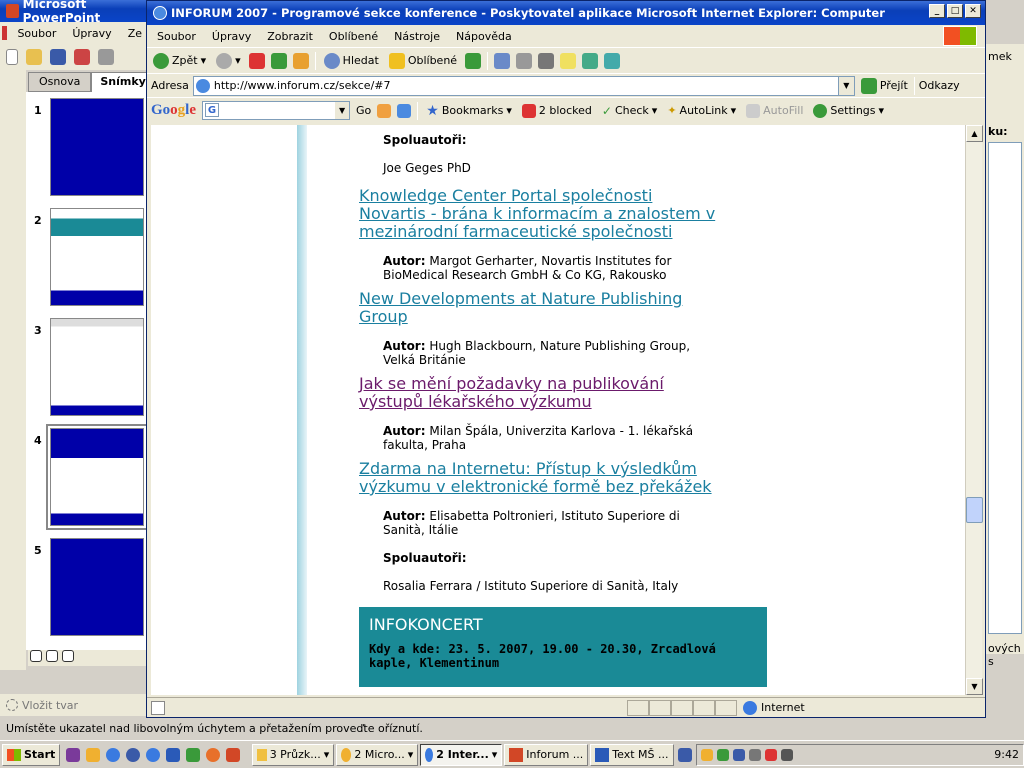 The image size is (1024, 768). I want to click on menu-oblibene: Oblíbené, so click(353, 36).